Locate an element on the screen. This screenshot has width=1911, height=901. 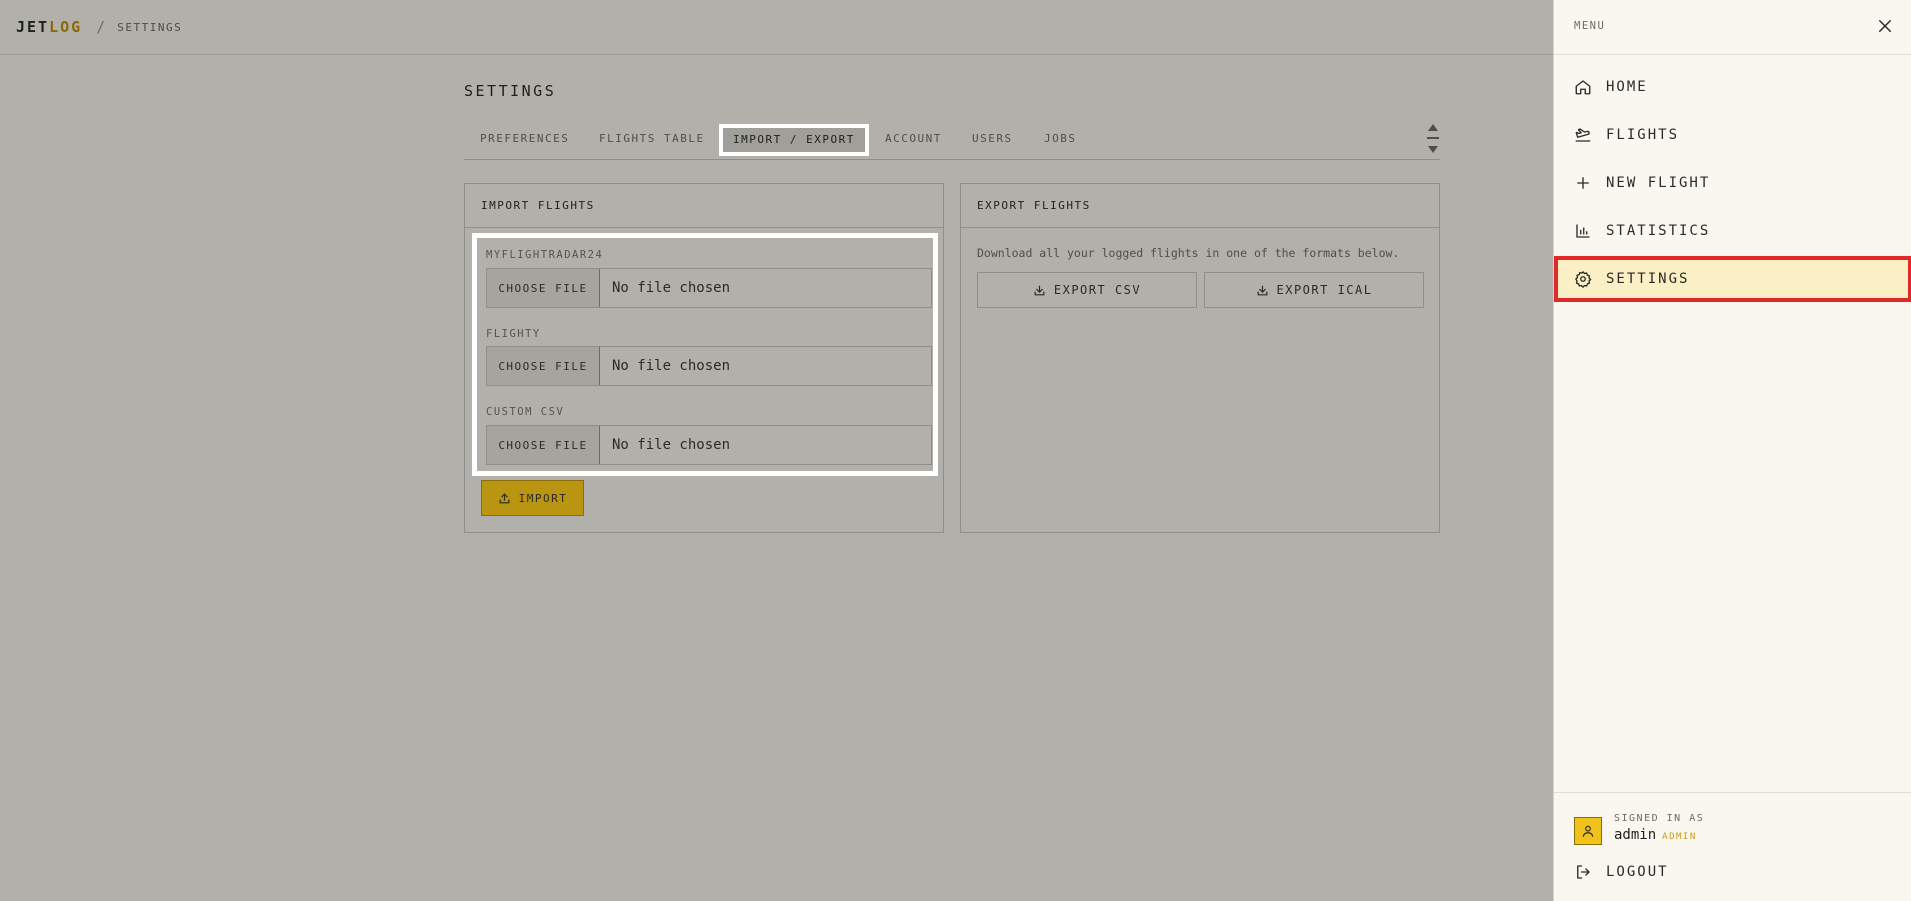
tab-jobs: JOBS is located at coordinates (1060, 140).